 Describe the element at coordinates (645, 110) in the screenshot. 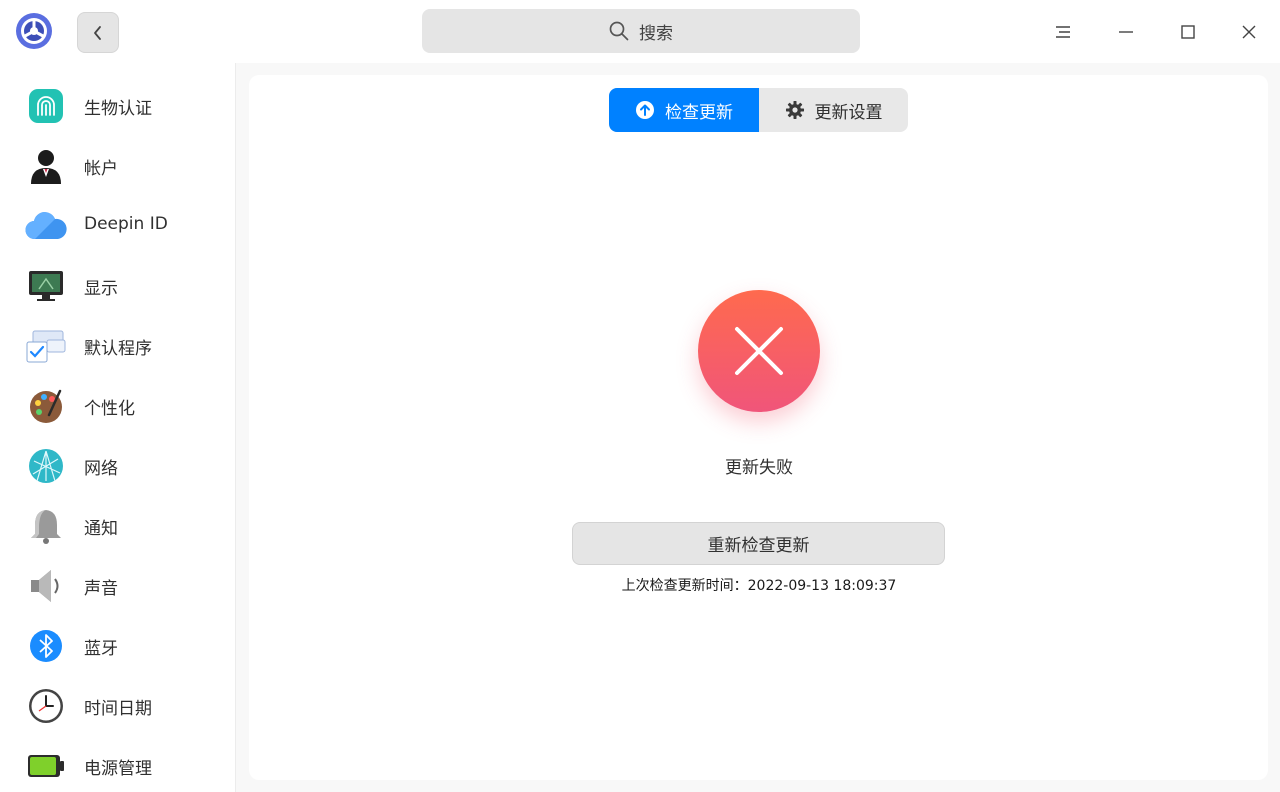

I see `upload-circle-icon` at that location.